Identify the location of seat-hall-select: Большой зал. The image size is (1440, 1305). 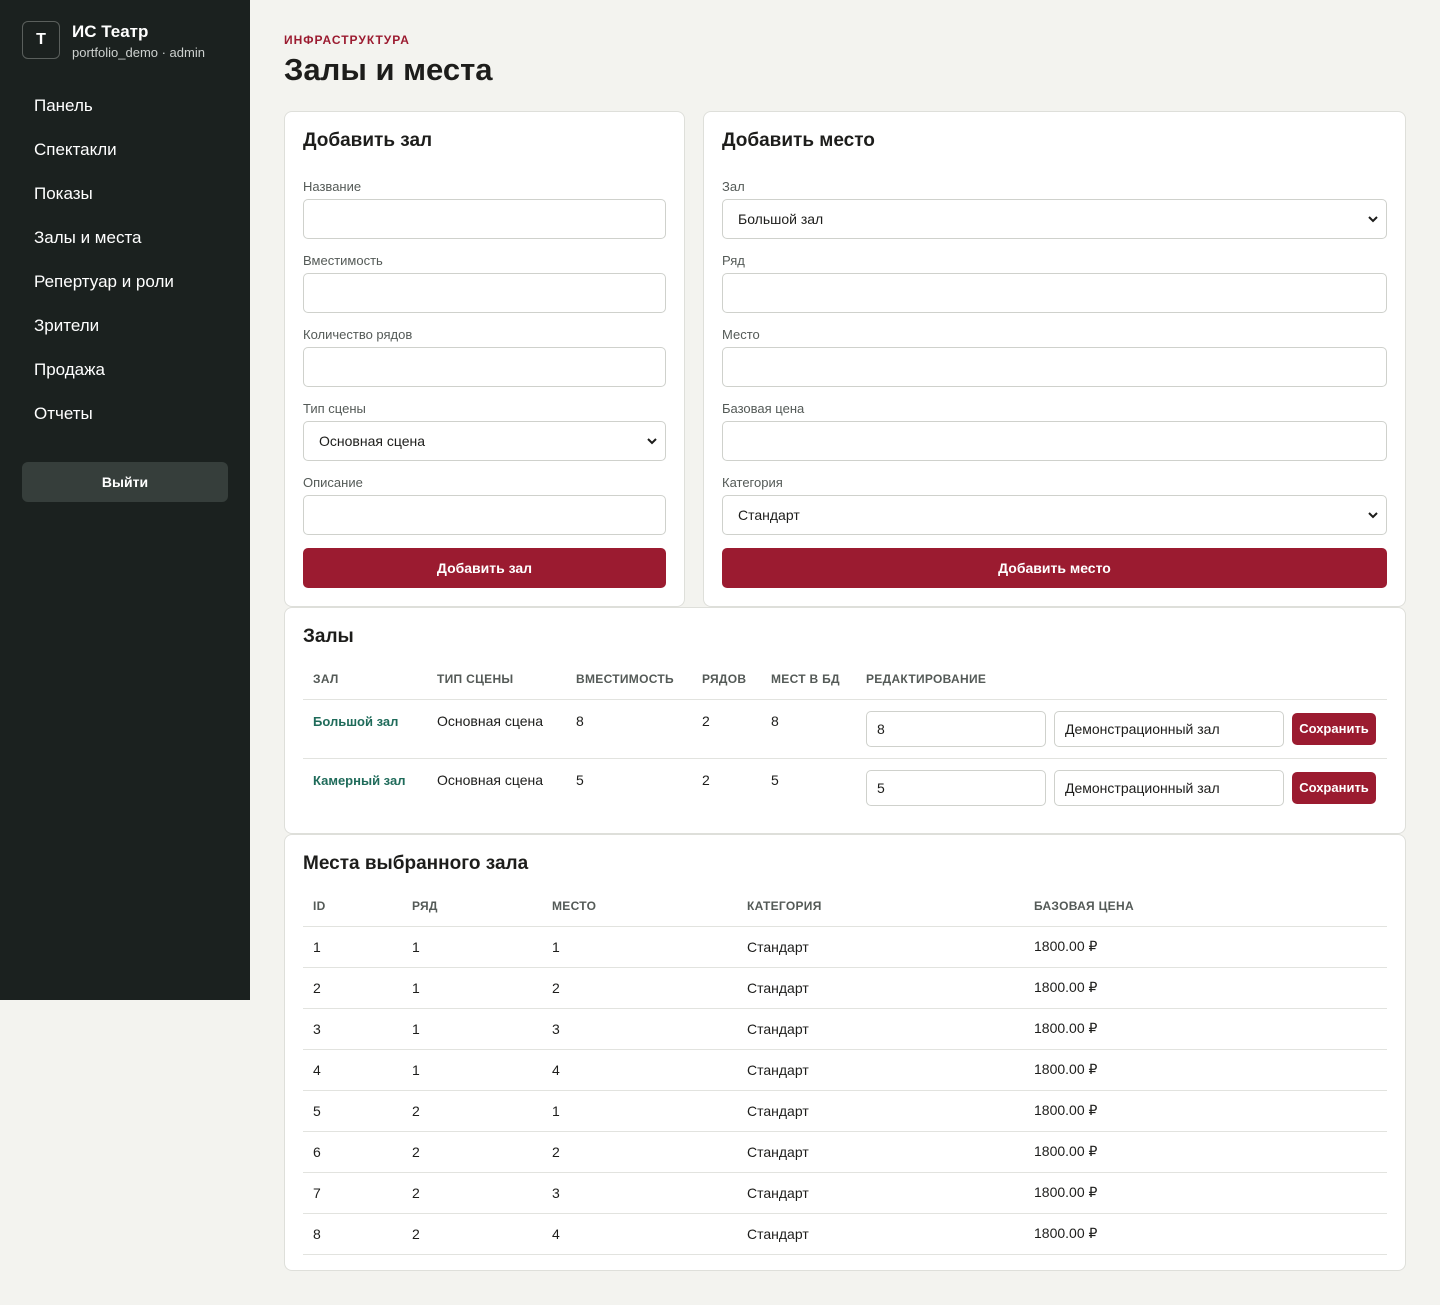
(1054, 219).